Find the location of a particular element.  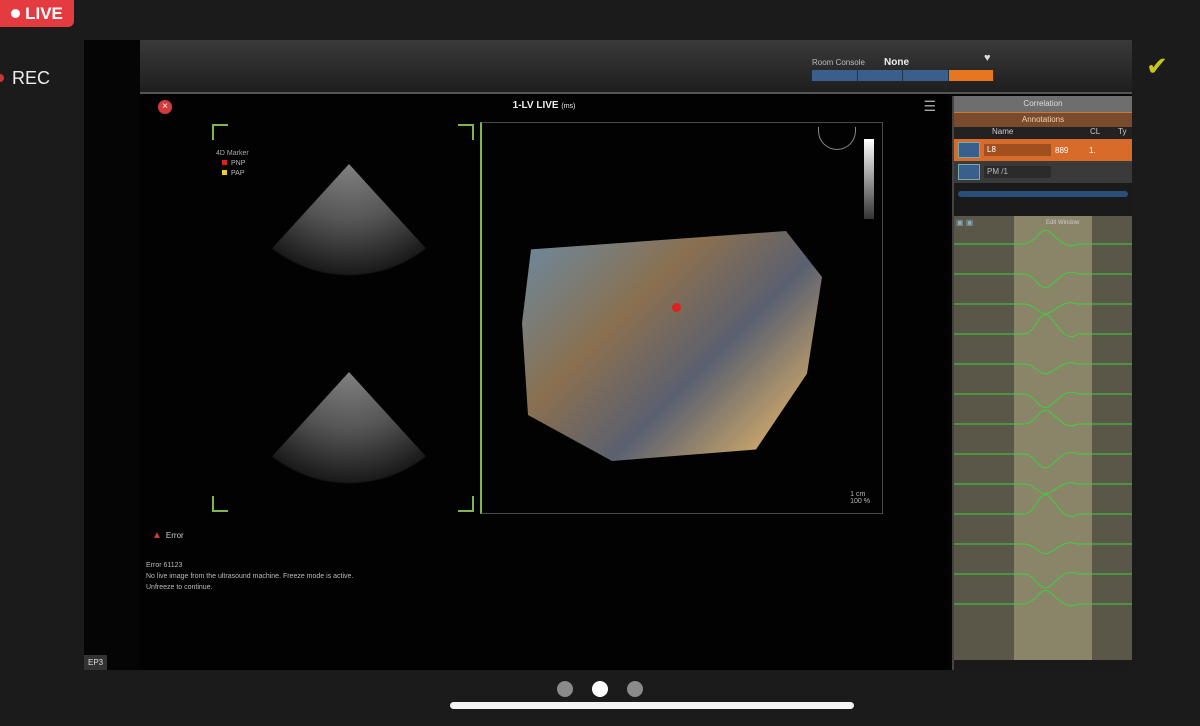

heart-icon: ♥ is located at coordinates (987, 58).